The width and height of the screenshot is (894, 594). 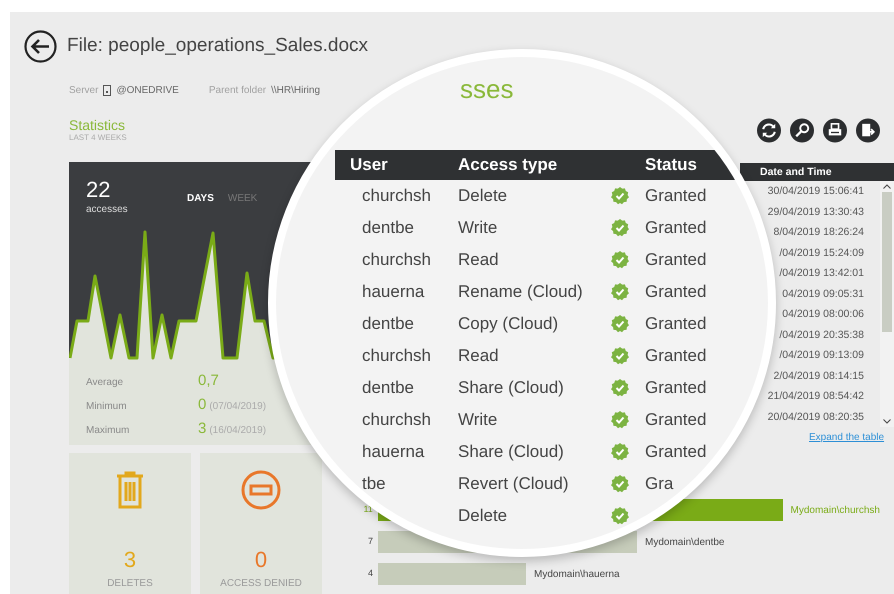 What do you see at coordinates (816, 212) in the screenshot?
I see `date-cell-text: 29/04/2019 13:30:43` at bounding box center [816, 212].